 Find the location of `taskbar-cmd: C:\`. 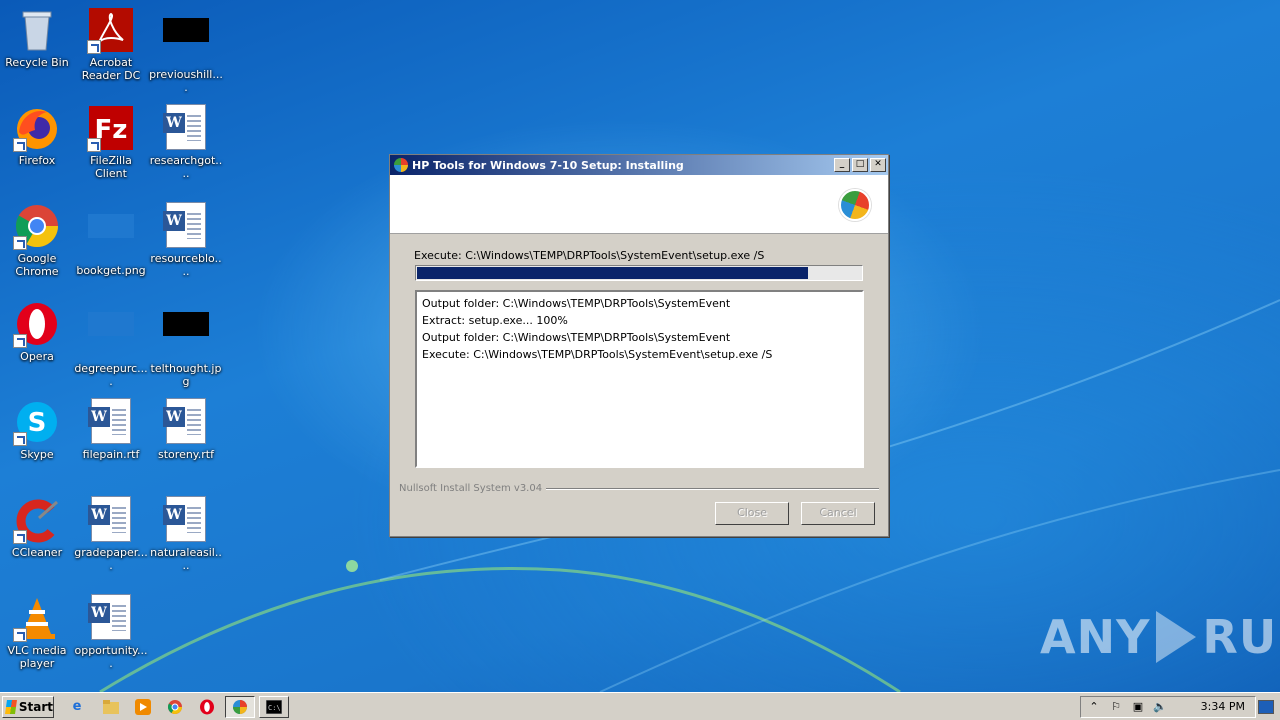

taskbar-cmd: C:\ is located at coordinates (274, 706).